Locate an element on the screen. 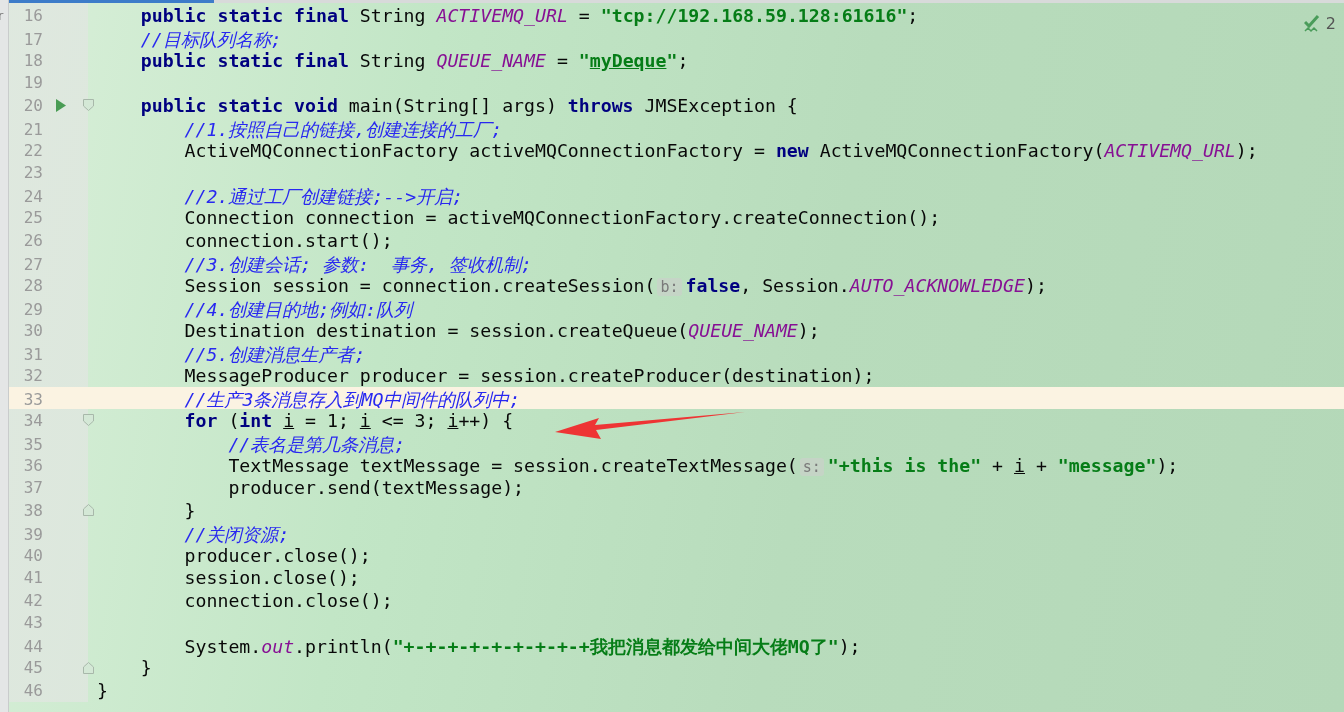 This screenshot has width=1344, height=712. line-number: 18 is located at coordinates (33, 60).